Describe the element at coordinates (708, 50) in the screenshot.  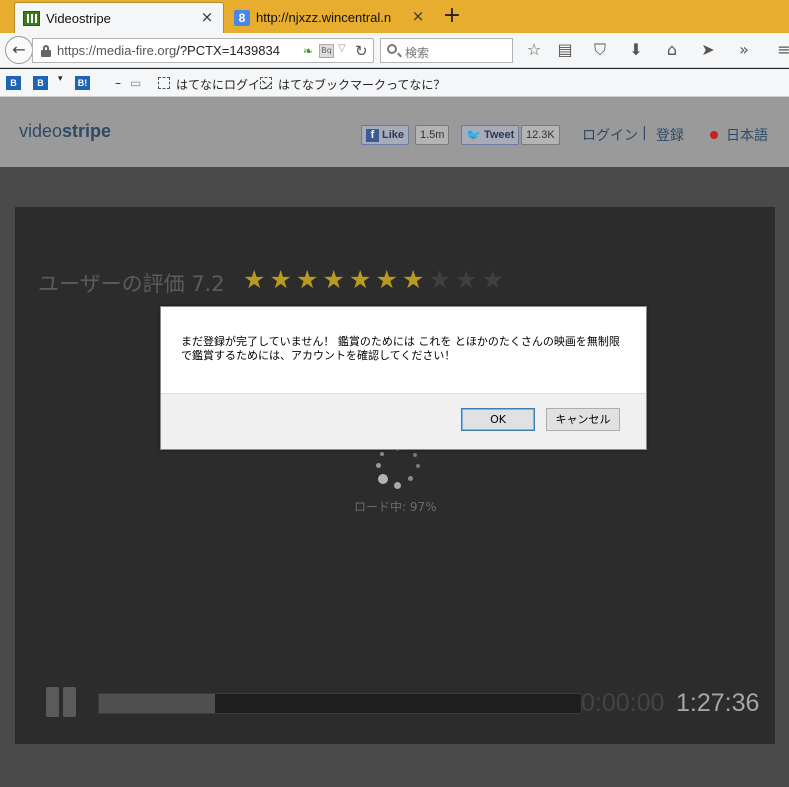
I see `send-icon: ➤` at that location.